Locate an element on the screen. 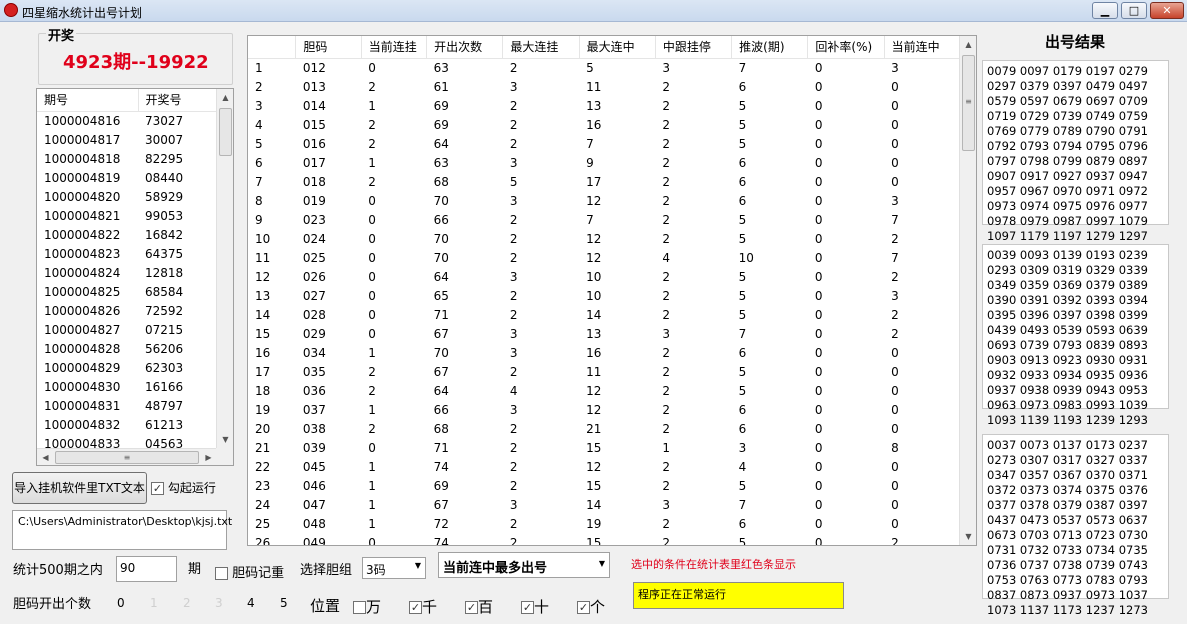 This screenshot has width=1187, height=624. table-row: 1000004829 62303 is located at coordinates (127, 367).